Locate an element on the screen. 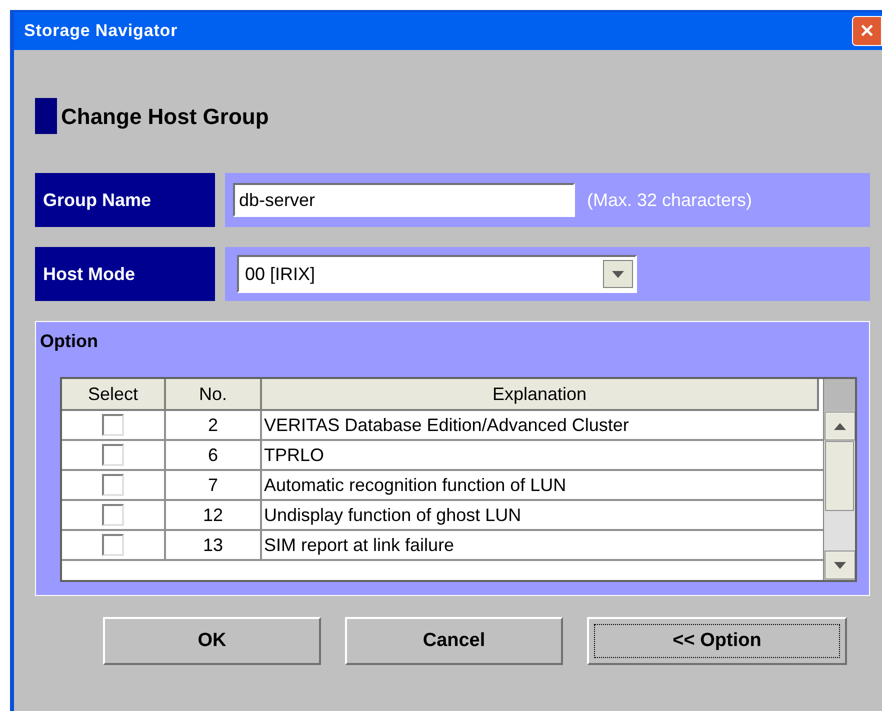  field-label: Host Mode is located at coordinates (125, 274).